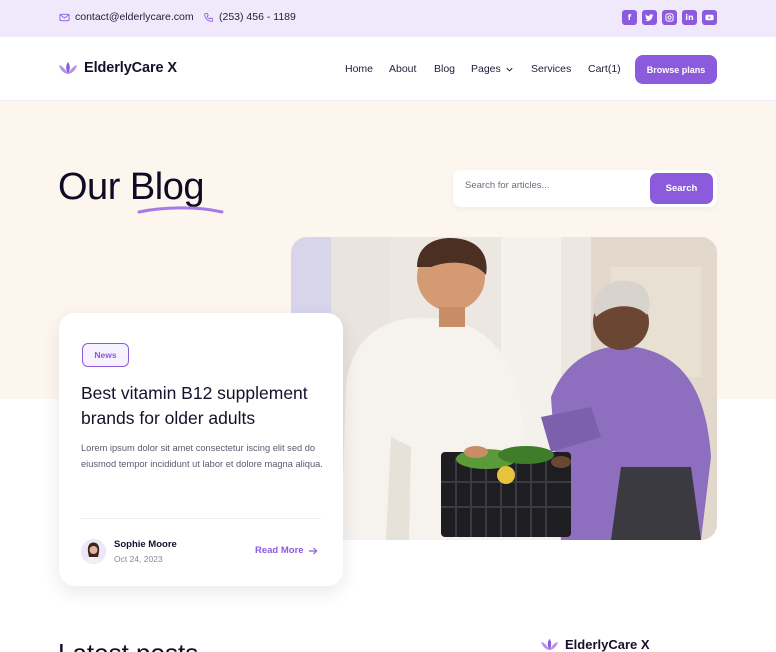 Image resolution: width=776 pixels, height=652 pixels. What do you see at coordinates (128, 645) in the screenshot?
I see `latest-posts-heading: Latest posts` at bounding box center [128, 645].